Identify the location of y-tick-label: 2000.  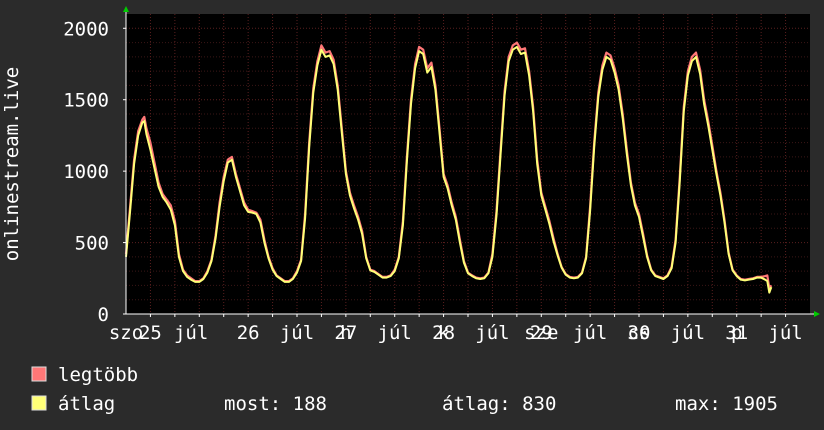
(86, 29).